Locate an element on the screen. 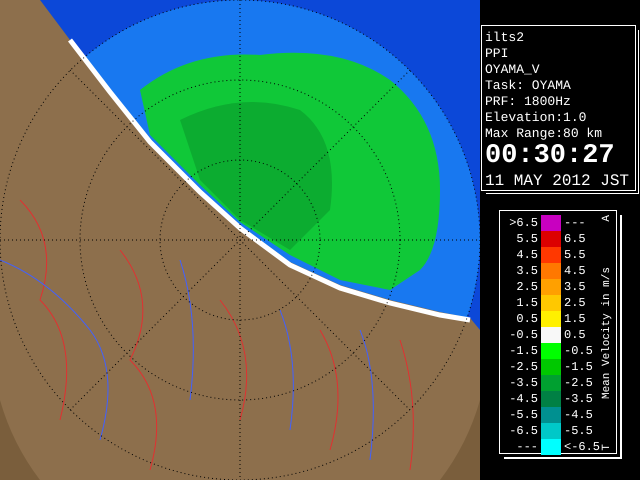 Image resolution: width=640 pixels, height=480 pixels. info-text: PRF: 1800Hz is located at coordinates (528, 102).